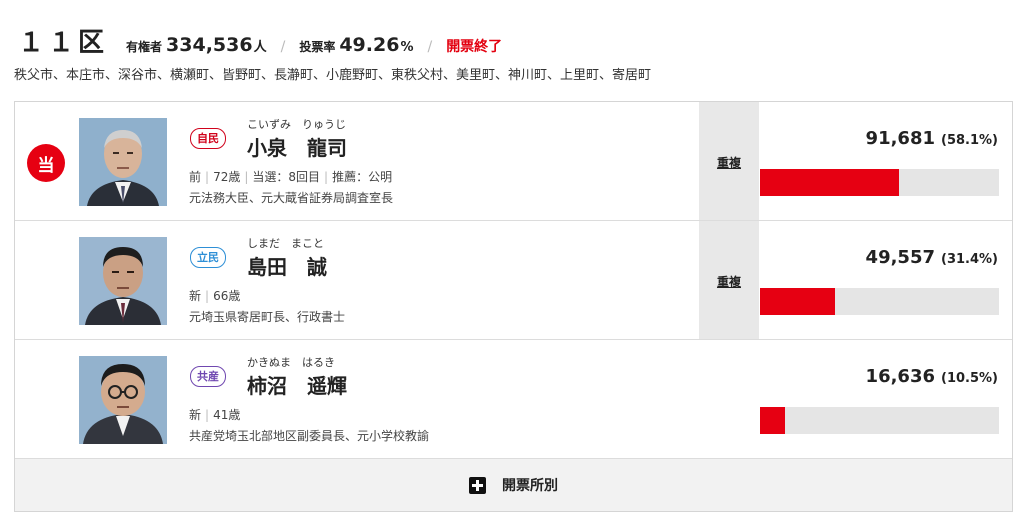  What do you see at coordinates (227, 415) in the screenshot?
I see `candidate-age: 41歳` at bounding box center [227, 415].